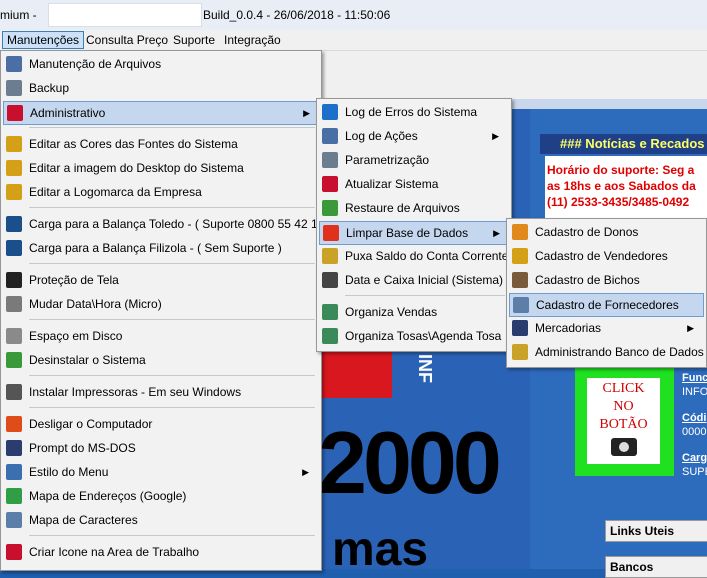 This screenshot has height=578, width=707. Describe the element at coordinates (694, 472) in the screenshot. I see `field-value-cargo: SUPE` at that location.